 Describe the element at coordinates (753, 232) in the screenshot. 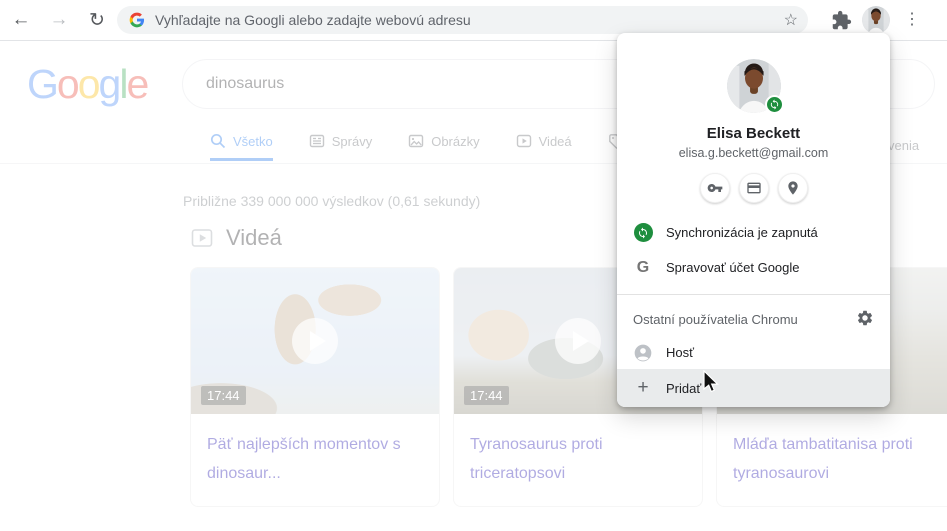

I see `sync-status-item: Synchronizácia je zapnutá` at that location.